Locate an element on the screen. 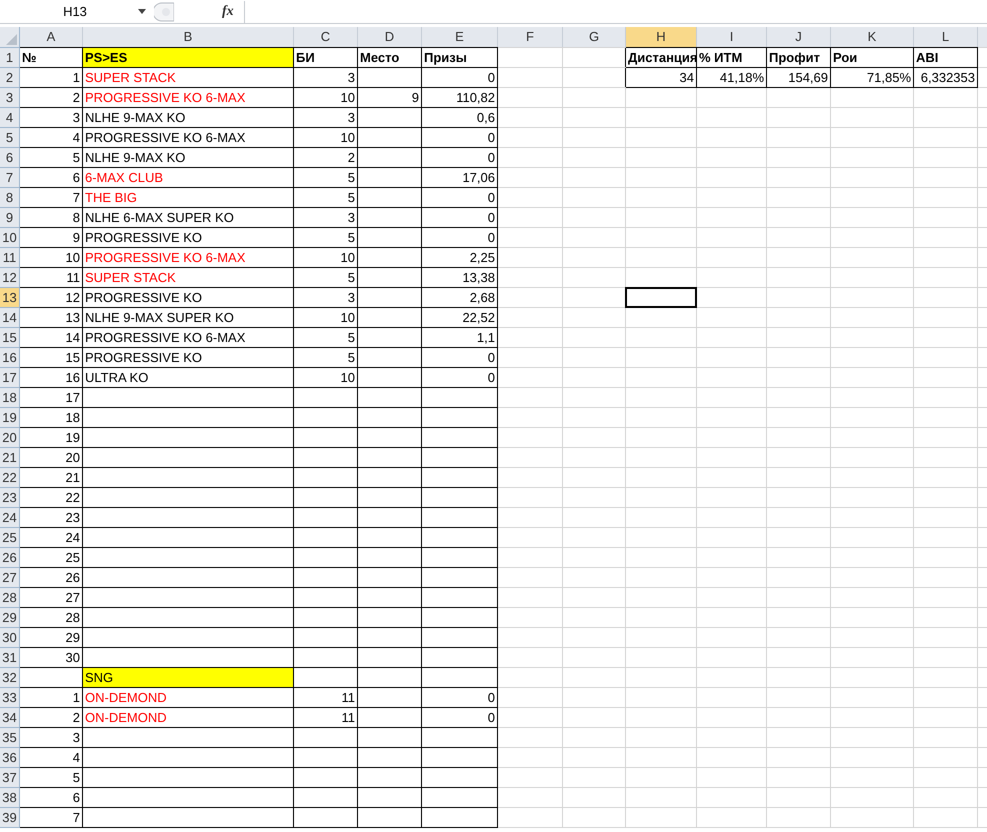 Image resolution: width=987 pixels, height=832 pixels. table-cell: 25 is located at coordinates (51, 557).